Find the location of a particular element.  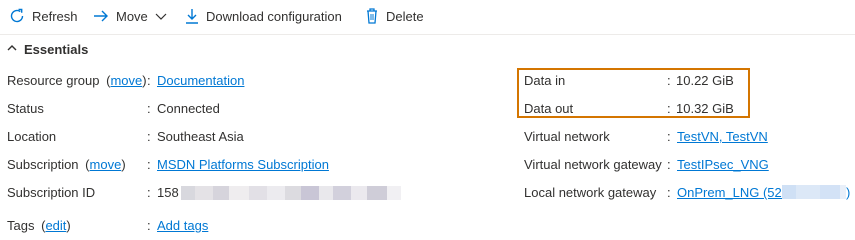

subscription-label: Subscription is located at coordinates (43, 164).